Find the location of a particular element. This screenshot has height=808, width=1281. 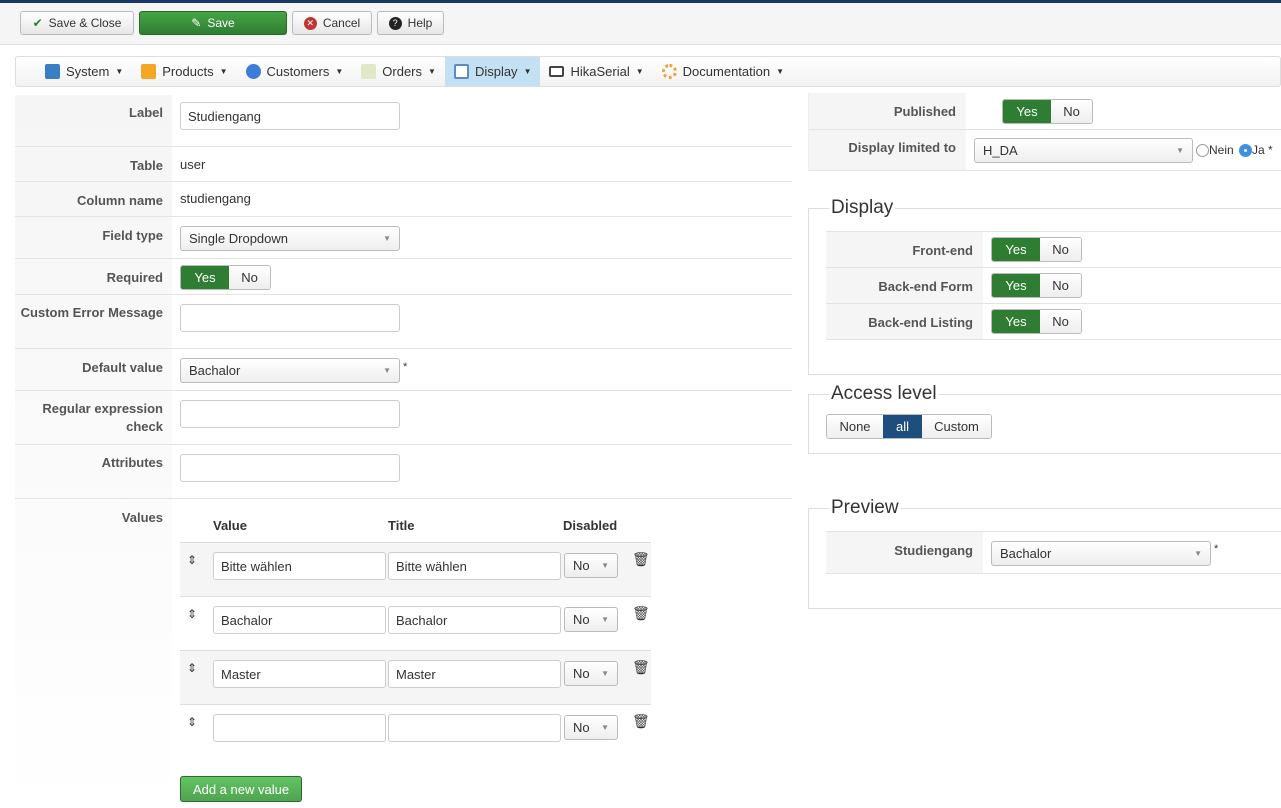

menu-documentation: Documentation ▼ is located at coordinates (723, 71).